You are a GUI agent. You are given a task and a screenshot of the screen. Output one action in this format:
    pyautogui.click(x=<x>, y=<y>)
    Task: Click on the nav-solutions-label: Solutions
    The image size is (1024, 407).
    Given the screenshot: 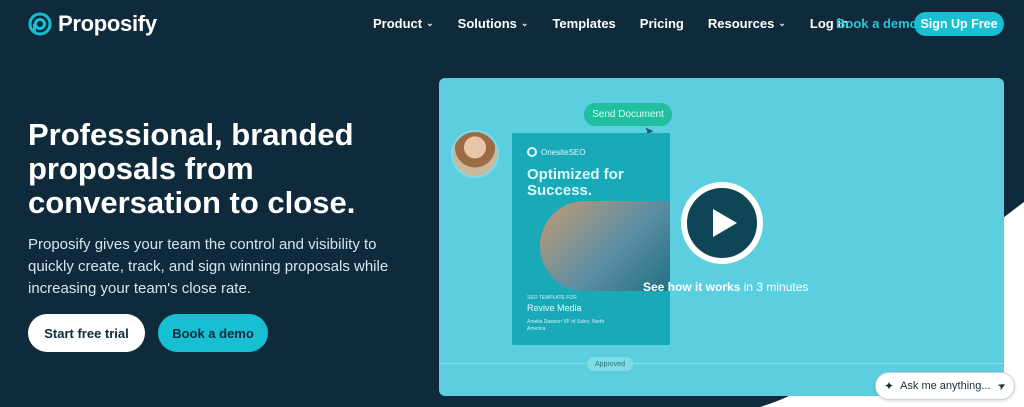 What is the action you would take?
    pyautogui.click(x=487, y=23)
    